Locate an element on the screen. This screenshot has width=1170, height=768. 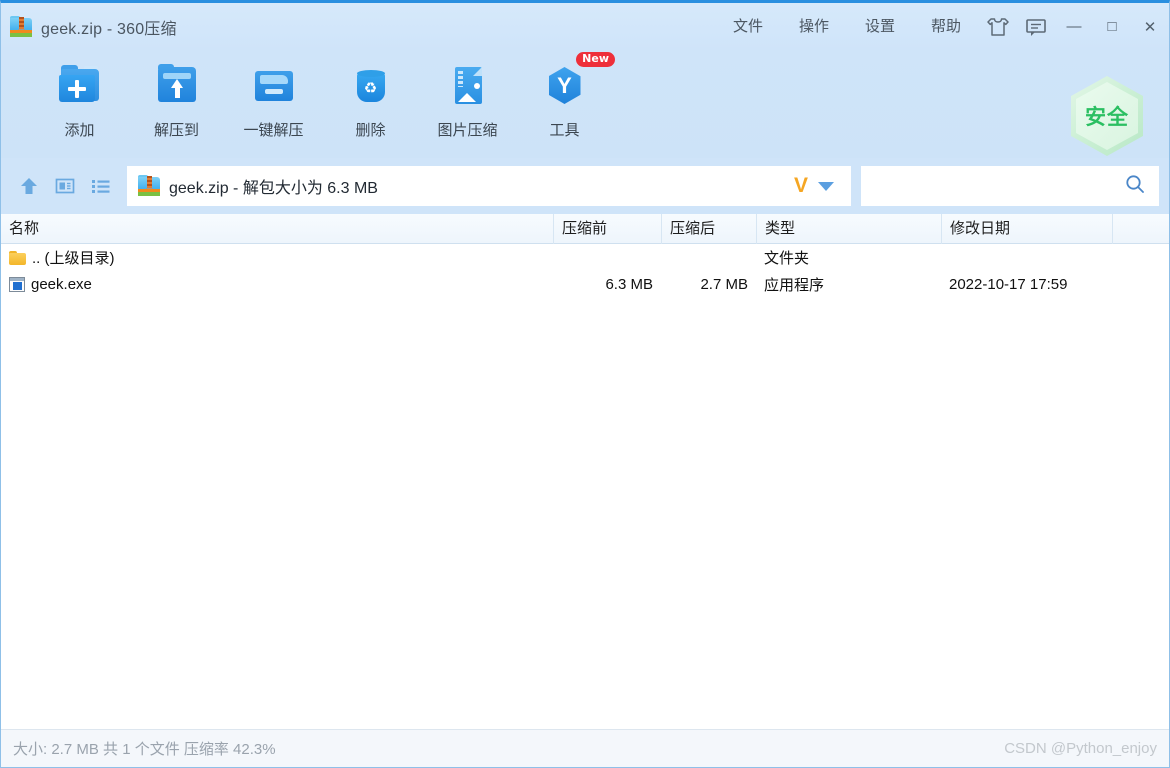
watermark: CSDN @Python_enjoy is located at coordinates (1080, 748).